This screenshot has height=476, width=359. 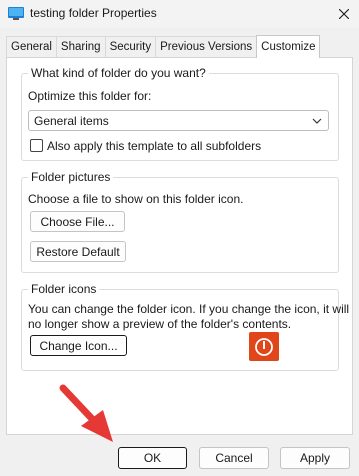 I want to click on restore-default-button: Restore Default, so click(x=78, y=251).